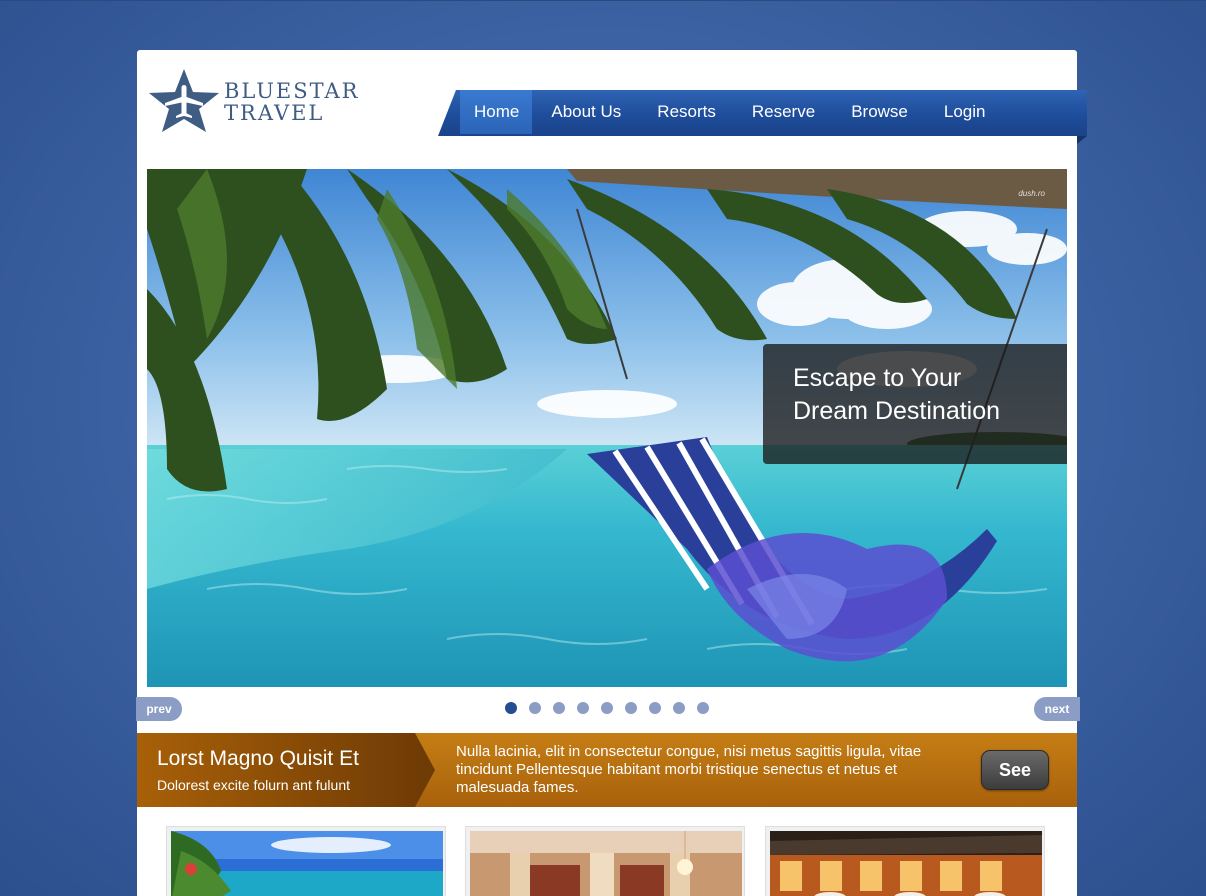 The height and width of the screenshot is (896, 1206). What do you see at coordinates (292, 91) in the screenshot?
I see `logo-line-1: BlueStar` at bounding box center [292, 91].